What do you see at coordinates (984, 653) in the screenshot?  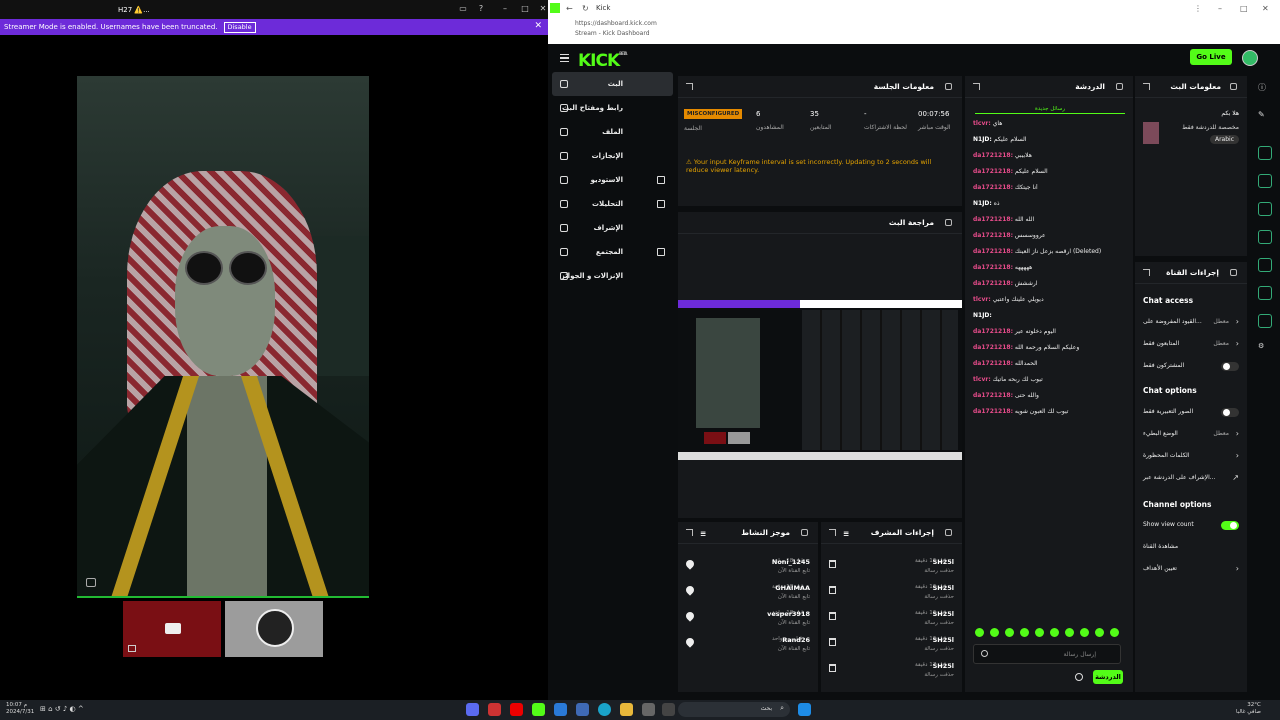 I see `emoji-icon` at bounding box center [984, 653].